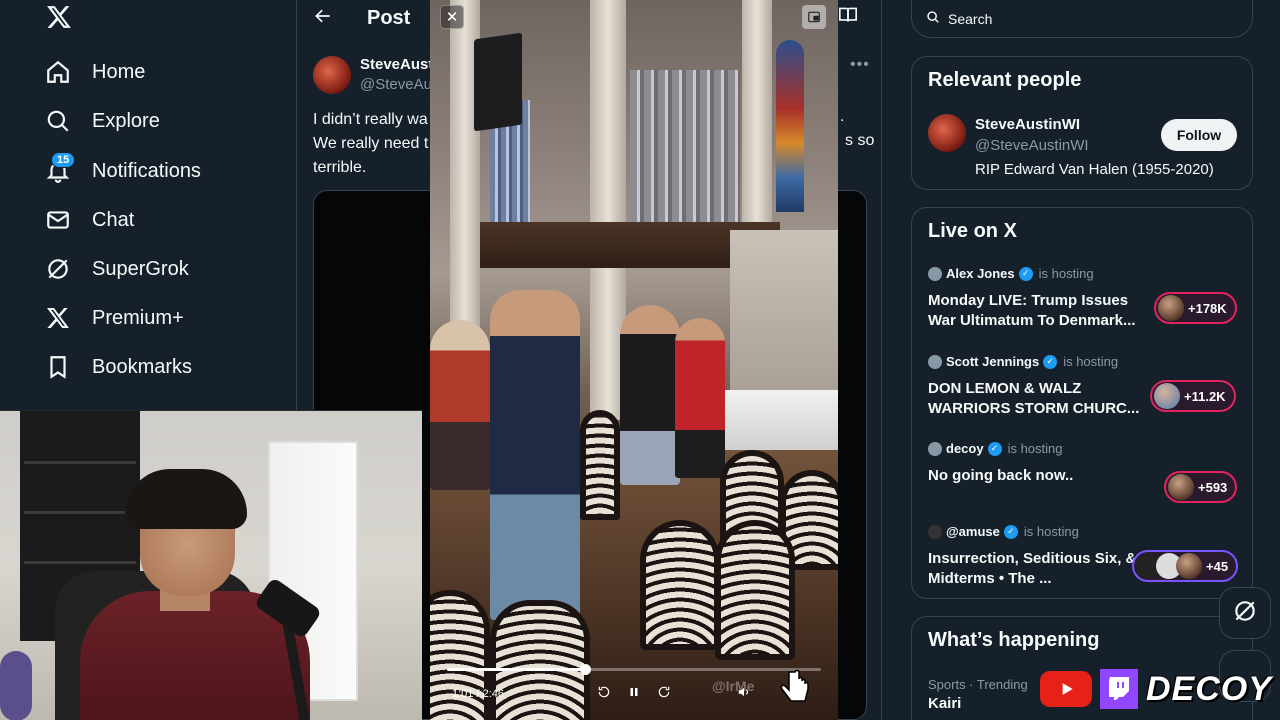  Describe the element at coordinates (634, 669) in the screenshot. I see `video-progress-bar` at that location.